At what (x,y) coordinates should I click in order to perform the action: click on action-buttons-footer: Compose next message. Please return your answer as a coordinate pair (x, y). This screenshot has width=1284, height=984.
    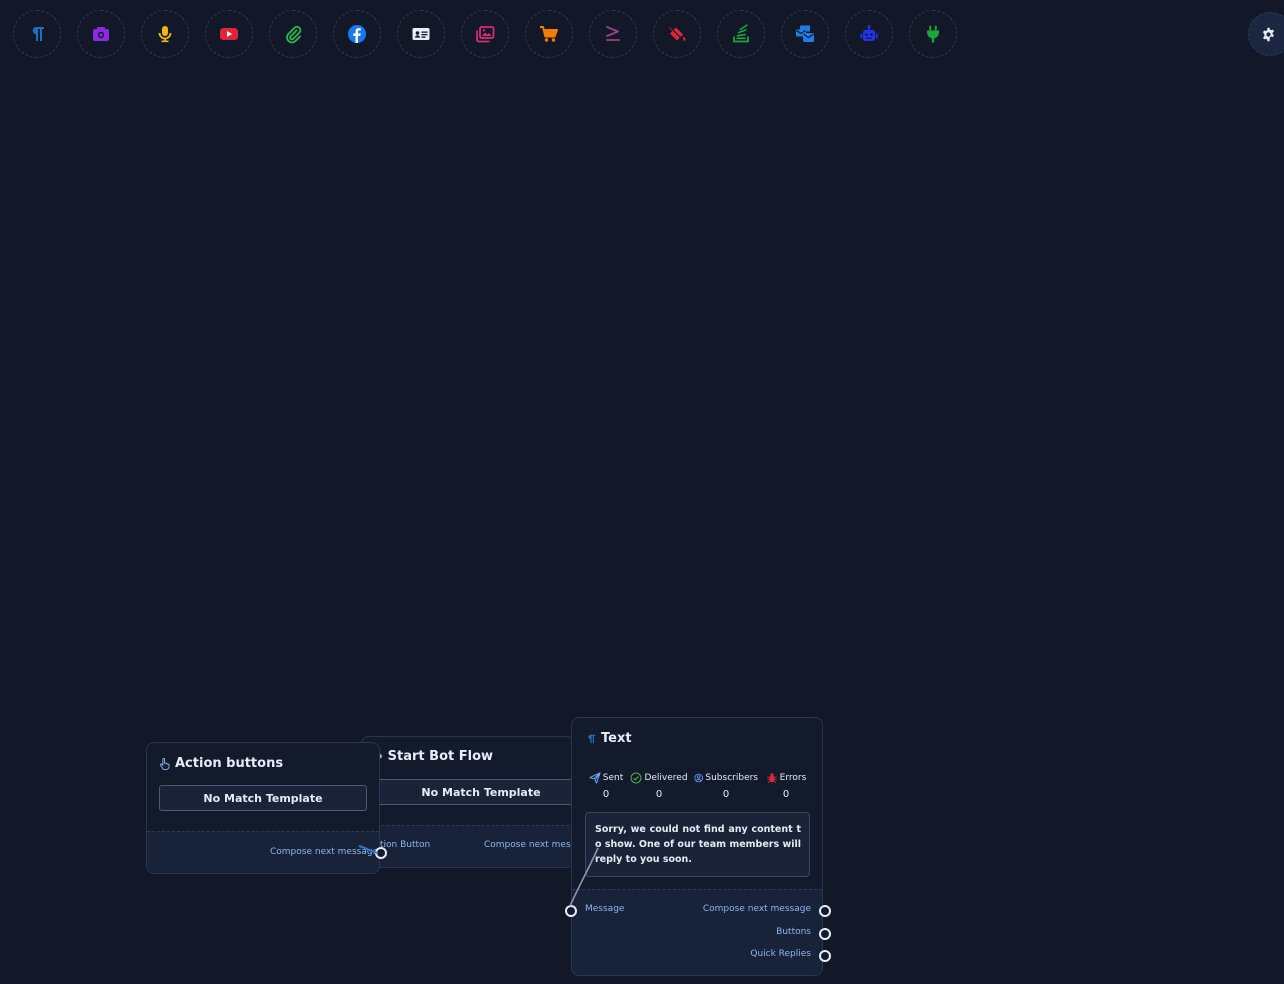
    Looking at the image, I should click on (263, 852).